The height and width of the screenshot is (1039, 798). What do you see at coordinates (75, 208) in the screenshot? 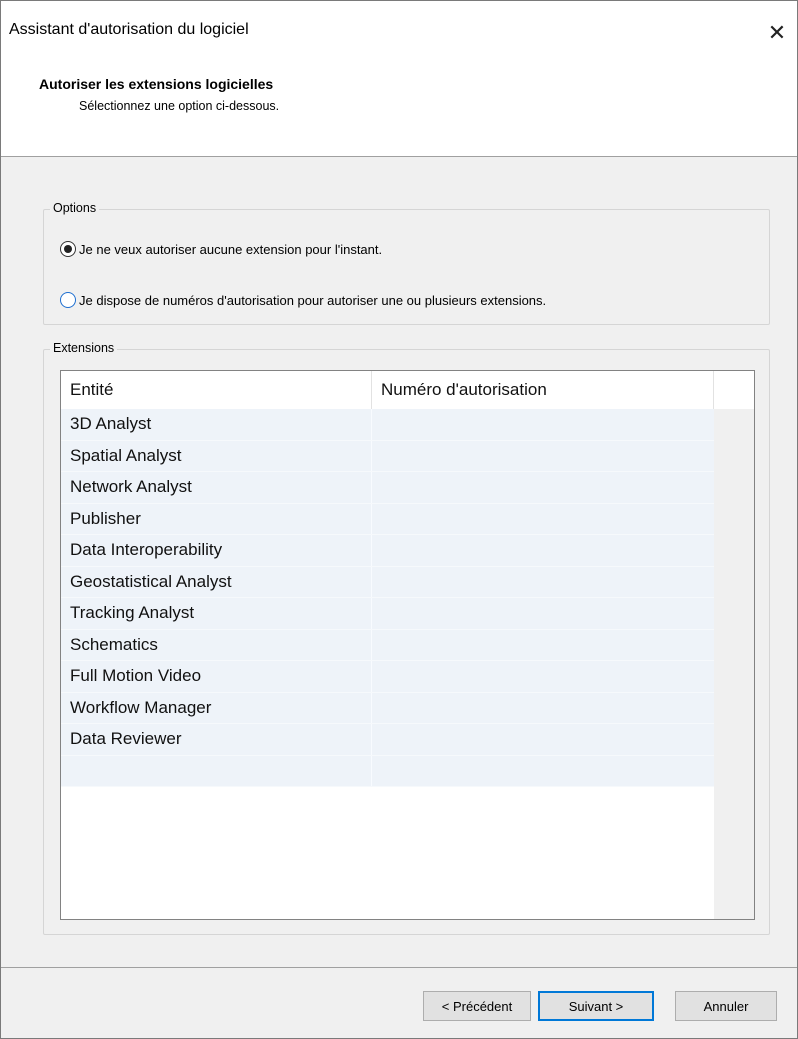
I see `options-group-label: Options` at bounding box center [75, 208].